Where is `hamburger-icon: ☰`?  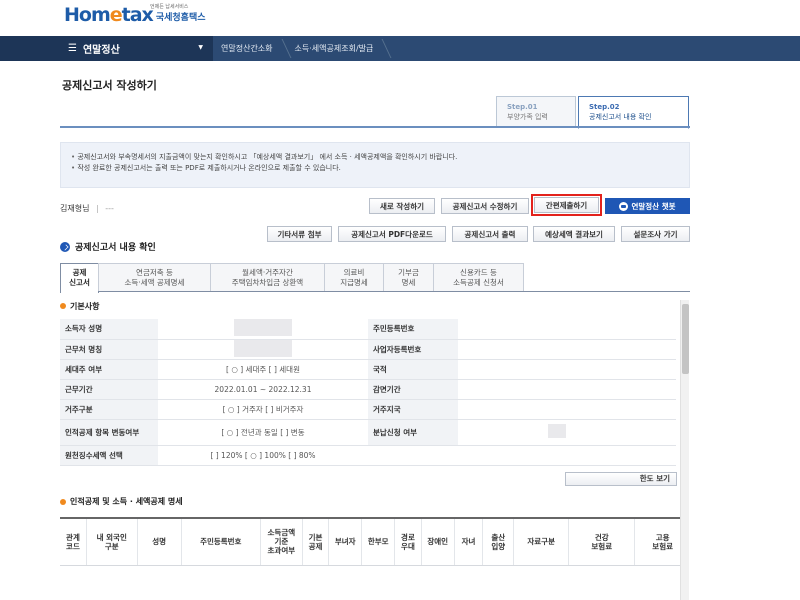
hamburger-icon: ☰ is located at coordinates (72, 48).